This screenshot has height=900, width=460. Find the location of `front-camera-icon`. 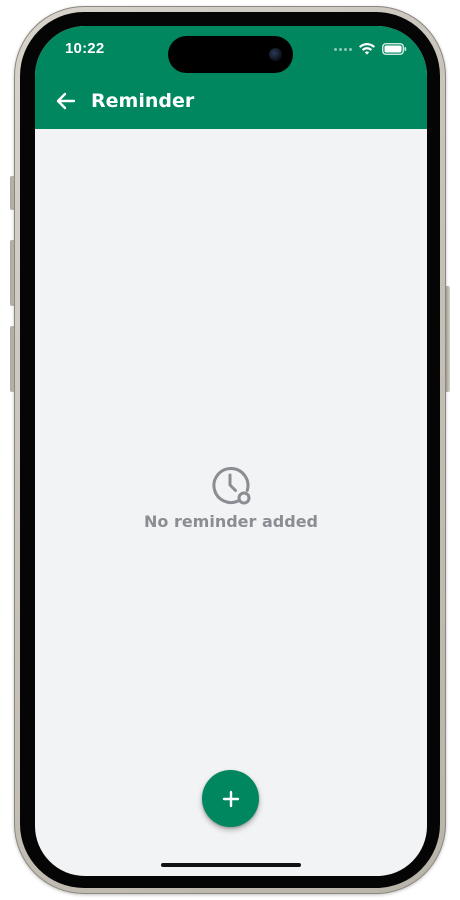

front-camera-icon is located at coordinates (275, 54).